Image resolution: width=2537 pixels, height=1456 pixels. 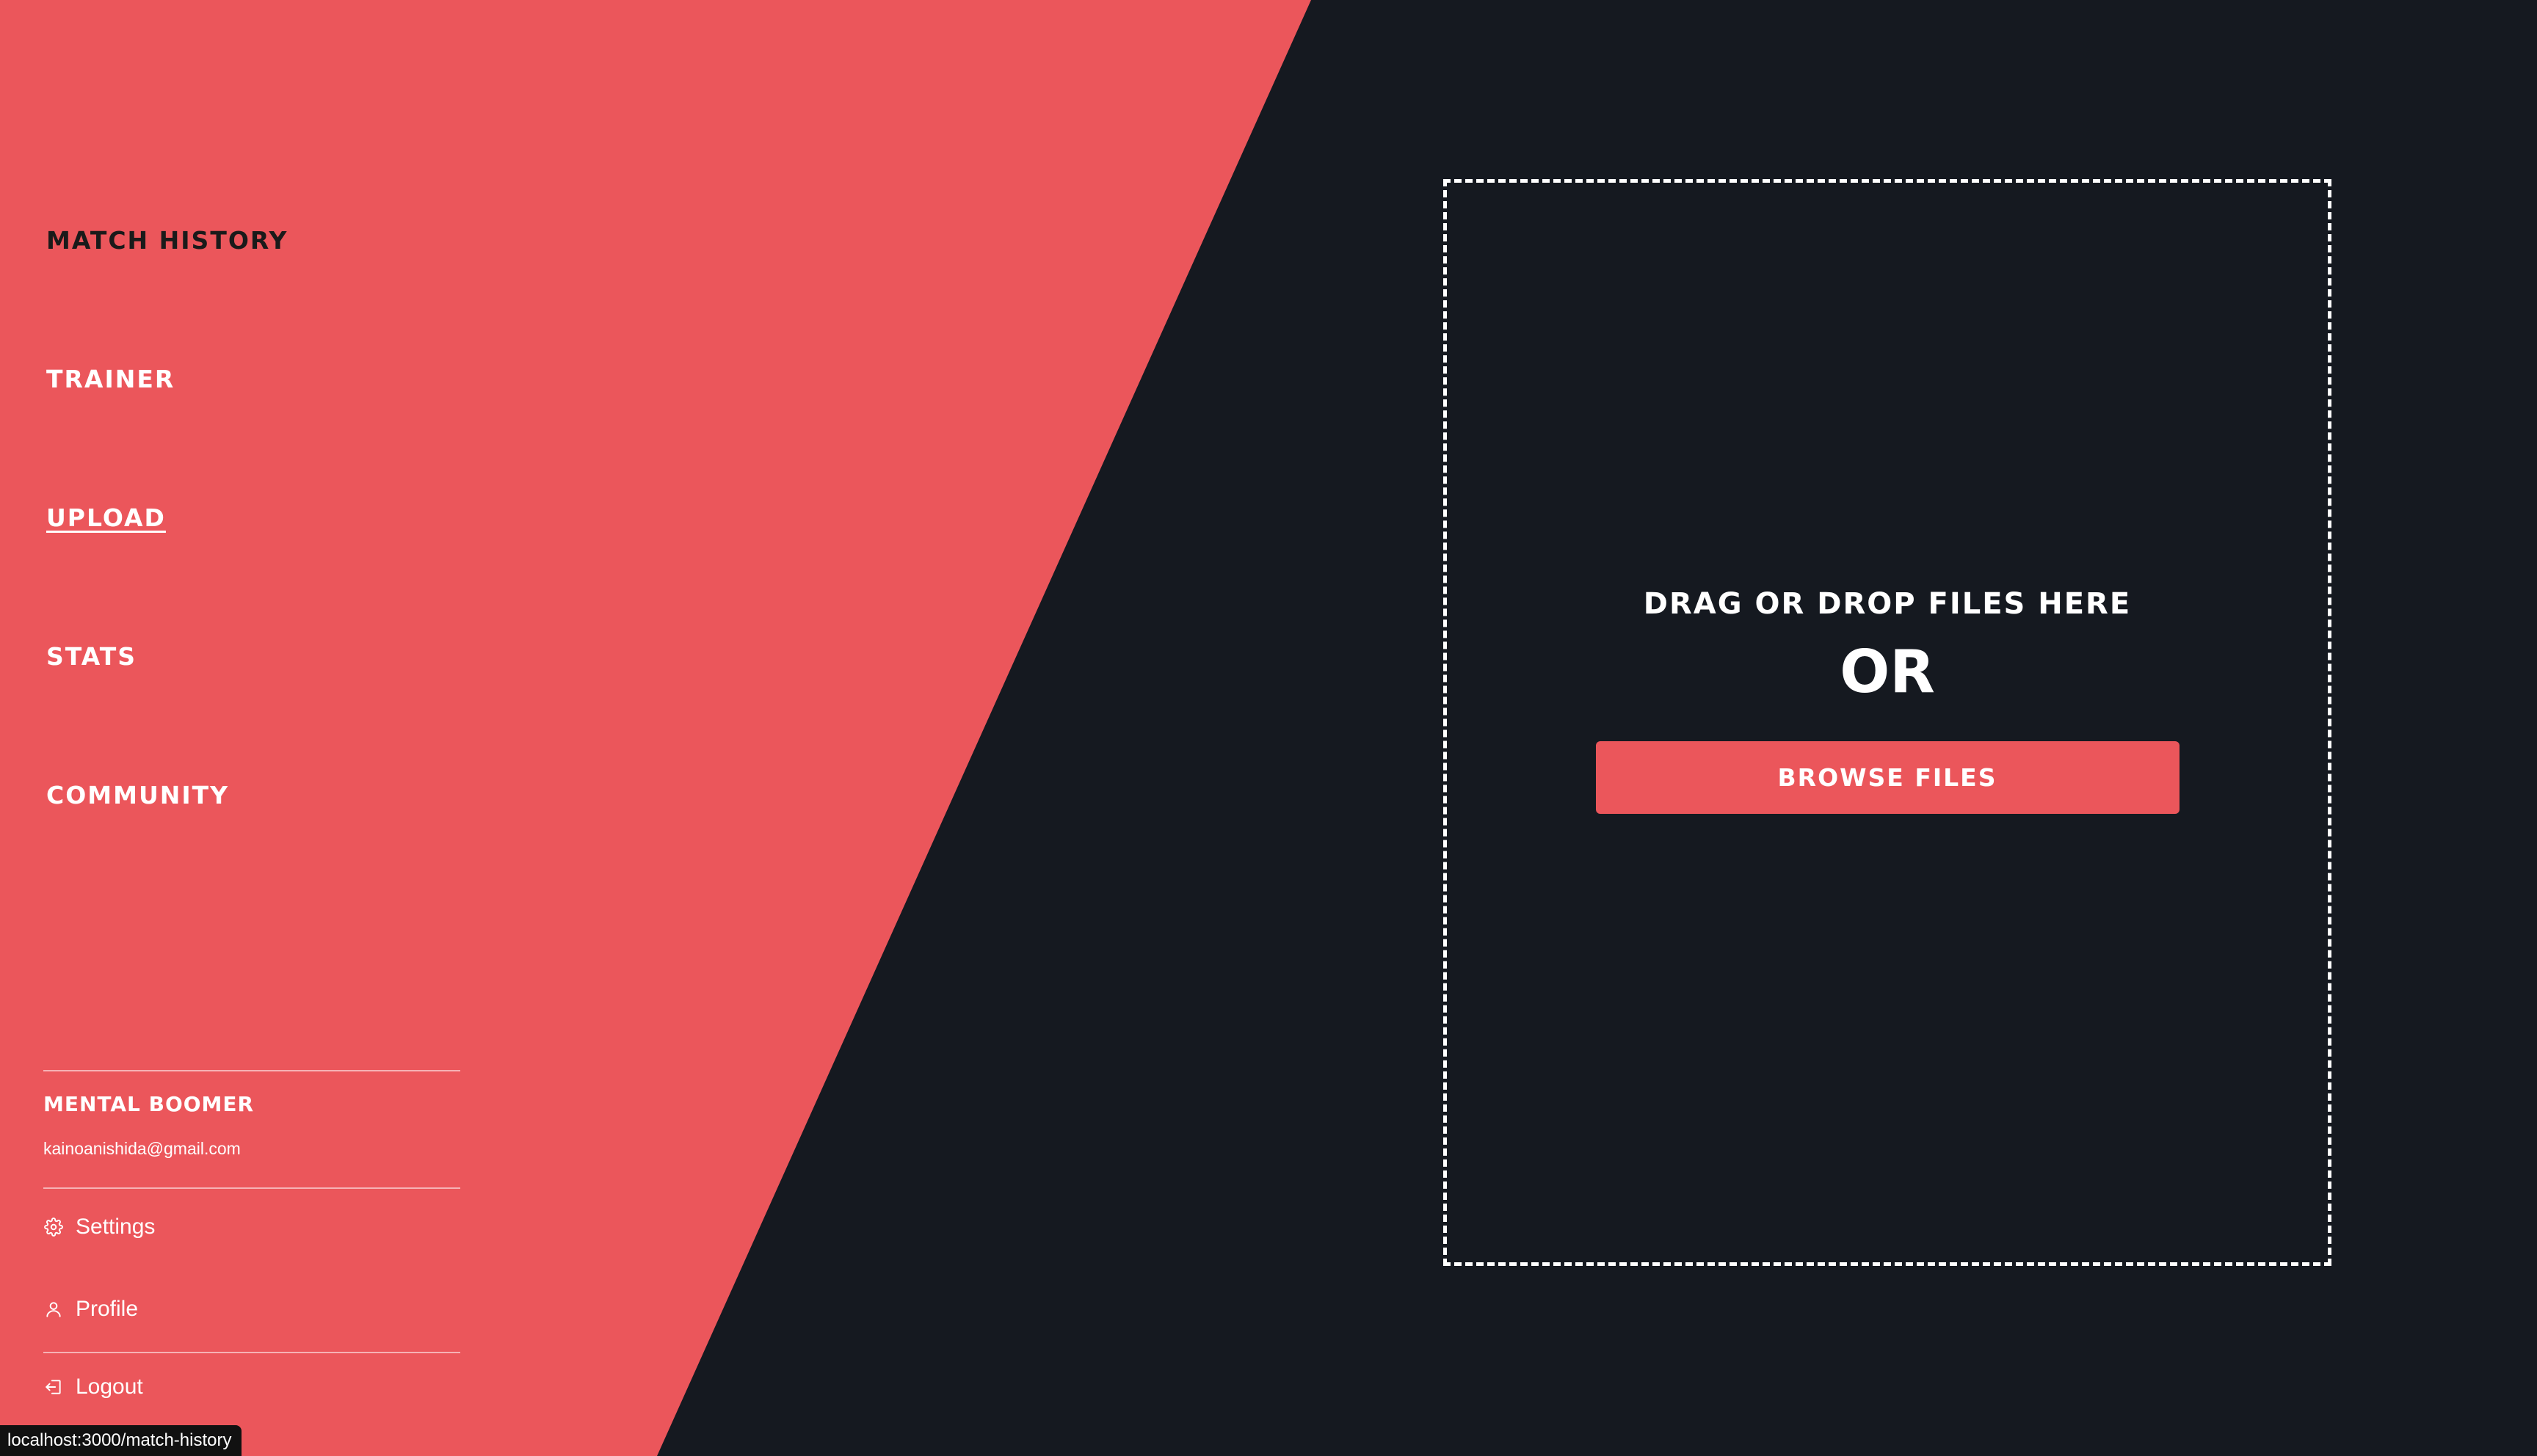 I want to click on nav-community: COMMUNITY, so click(x=137, y=795).